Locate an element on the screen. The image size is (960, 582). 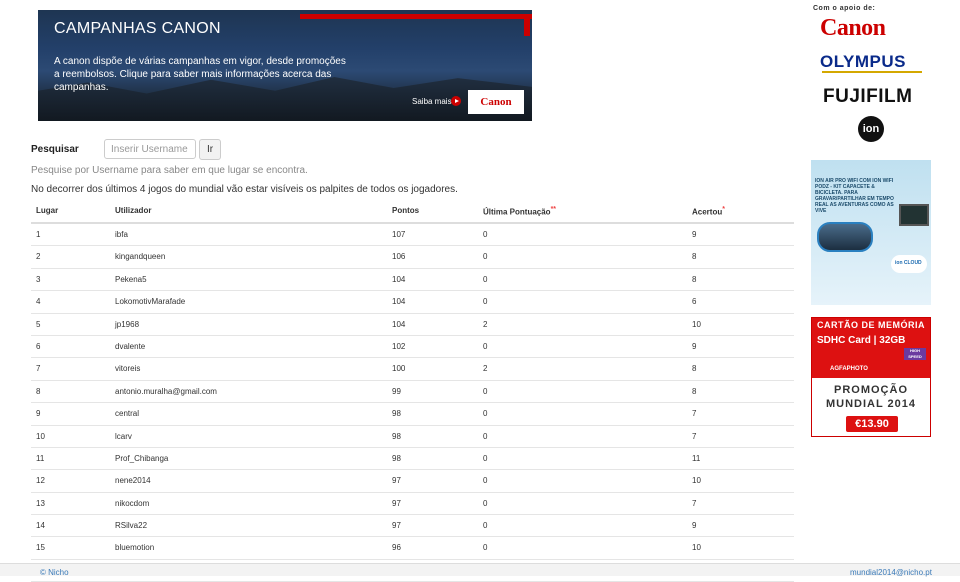
header-pontos: Pontos is located at coordinates (405, 210).